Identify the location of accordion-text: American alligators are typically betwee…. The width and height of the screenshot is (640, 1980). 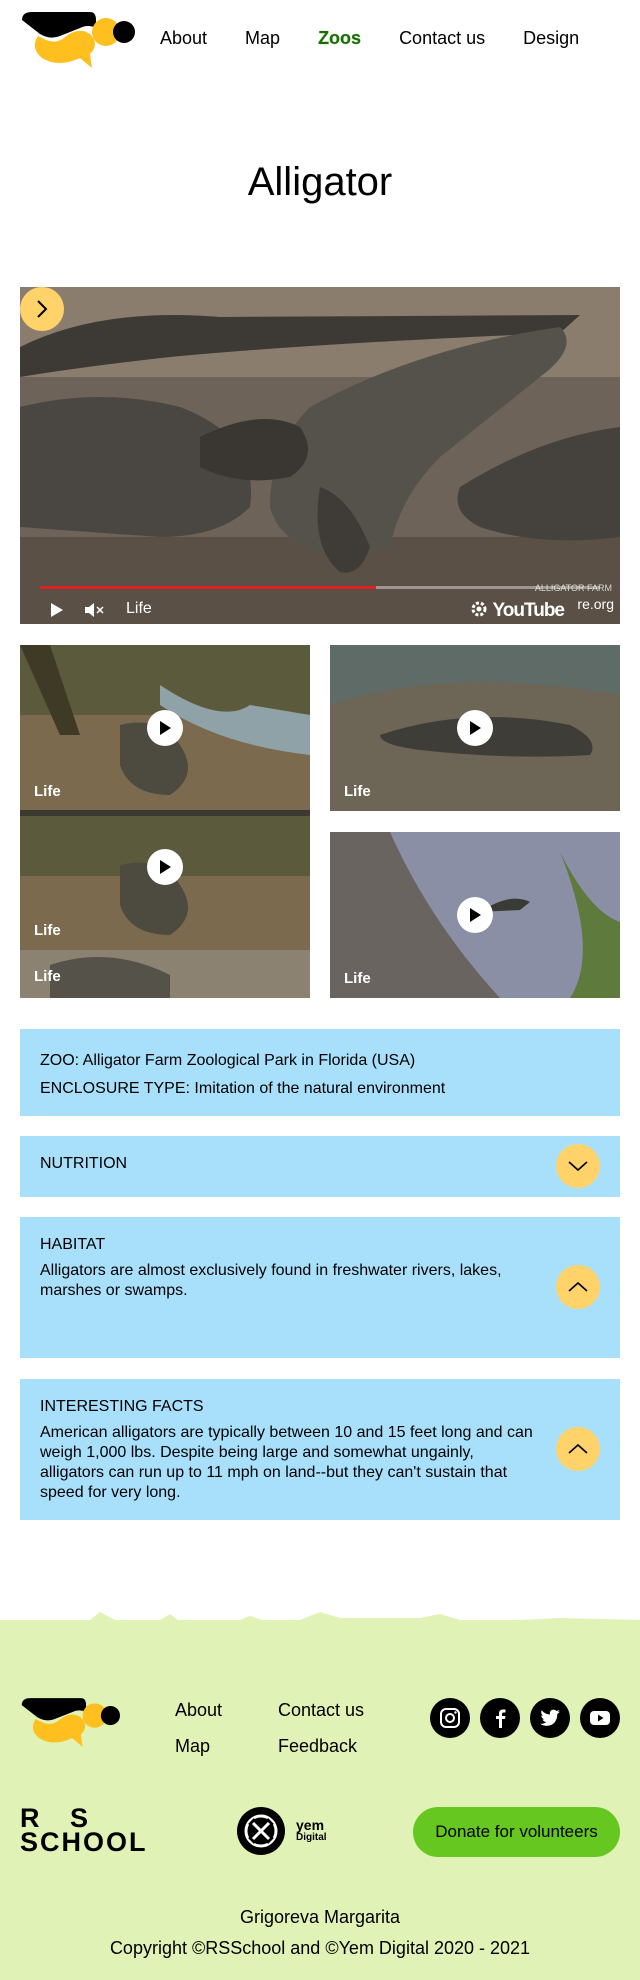
(286, 1462).